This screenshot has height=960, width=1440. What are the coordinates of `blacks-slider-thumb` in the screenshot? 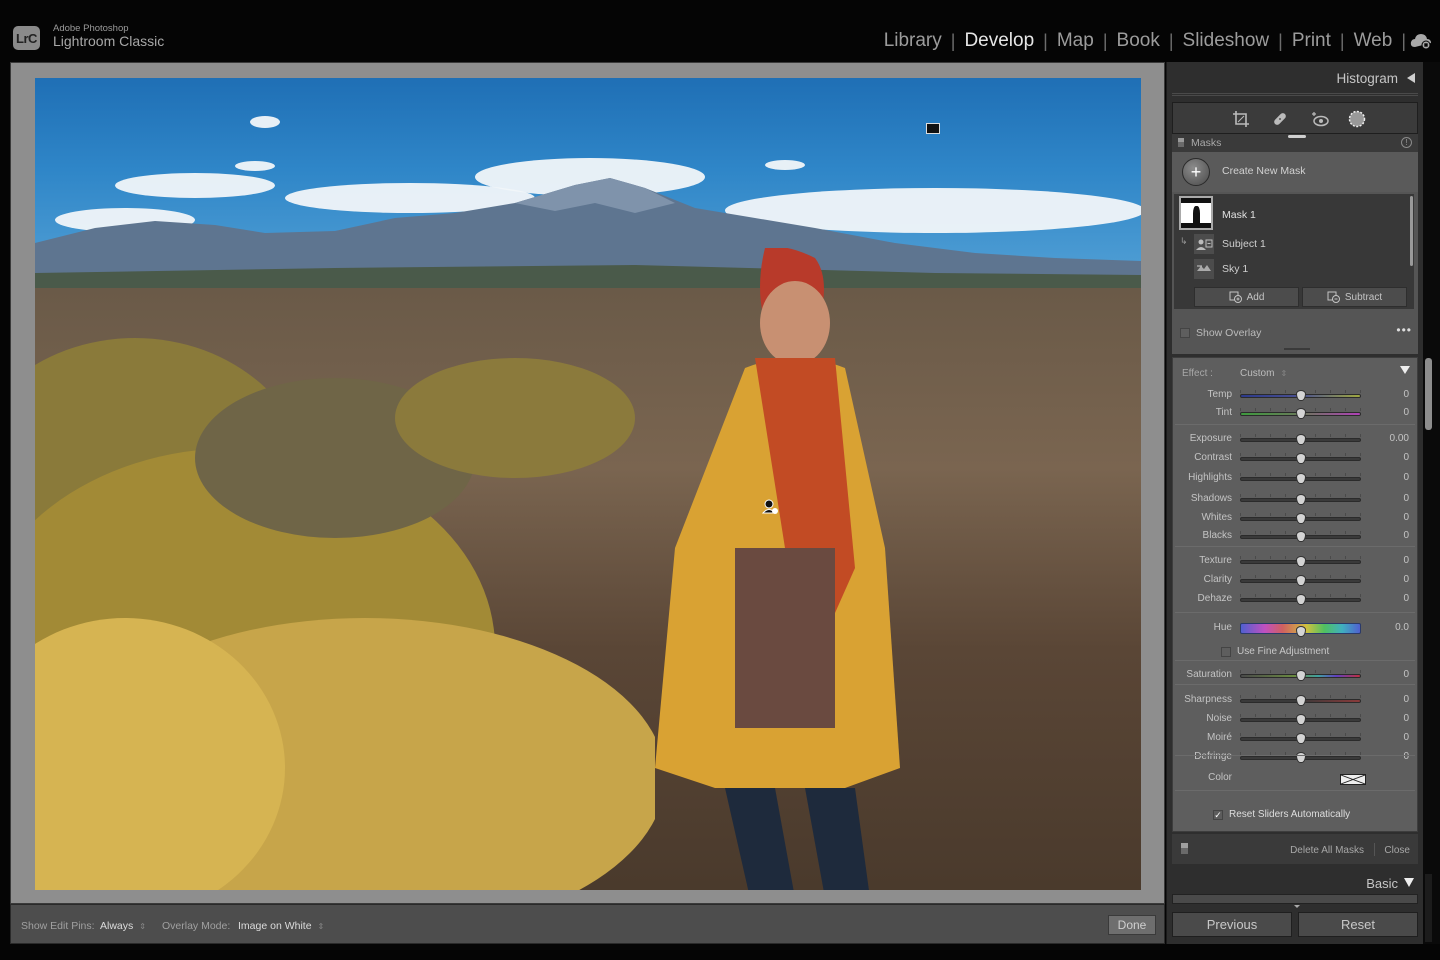 It's located at (1300, 536).